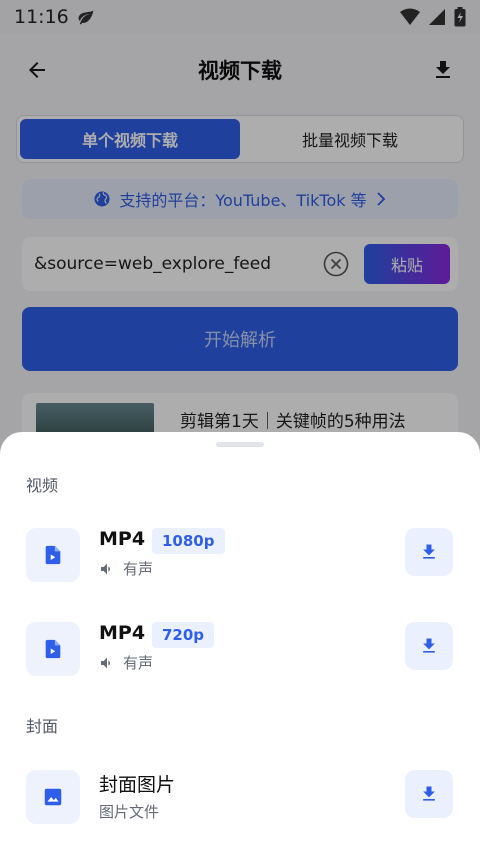  I want to click on image-file-icon, so click(53, 797).